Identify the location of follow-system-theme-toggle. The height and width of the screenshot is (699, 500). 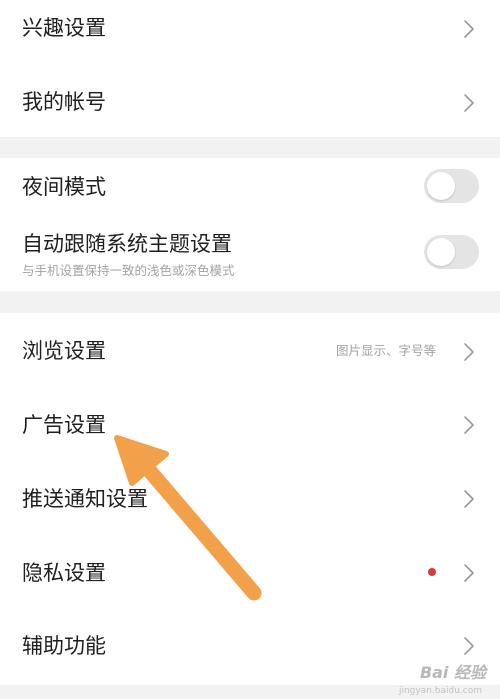
(451, 252).